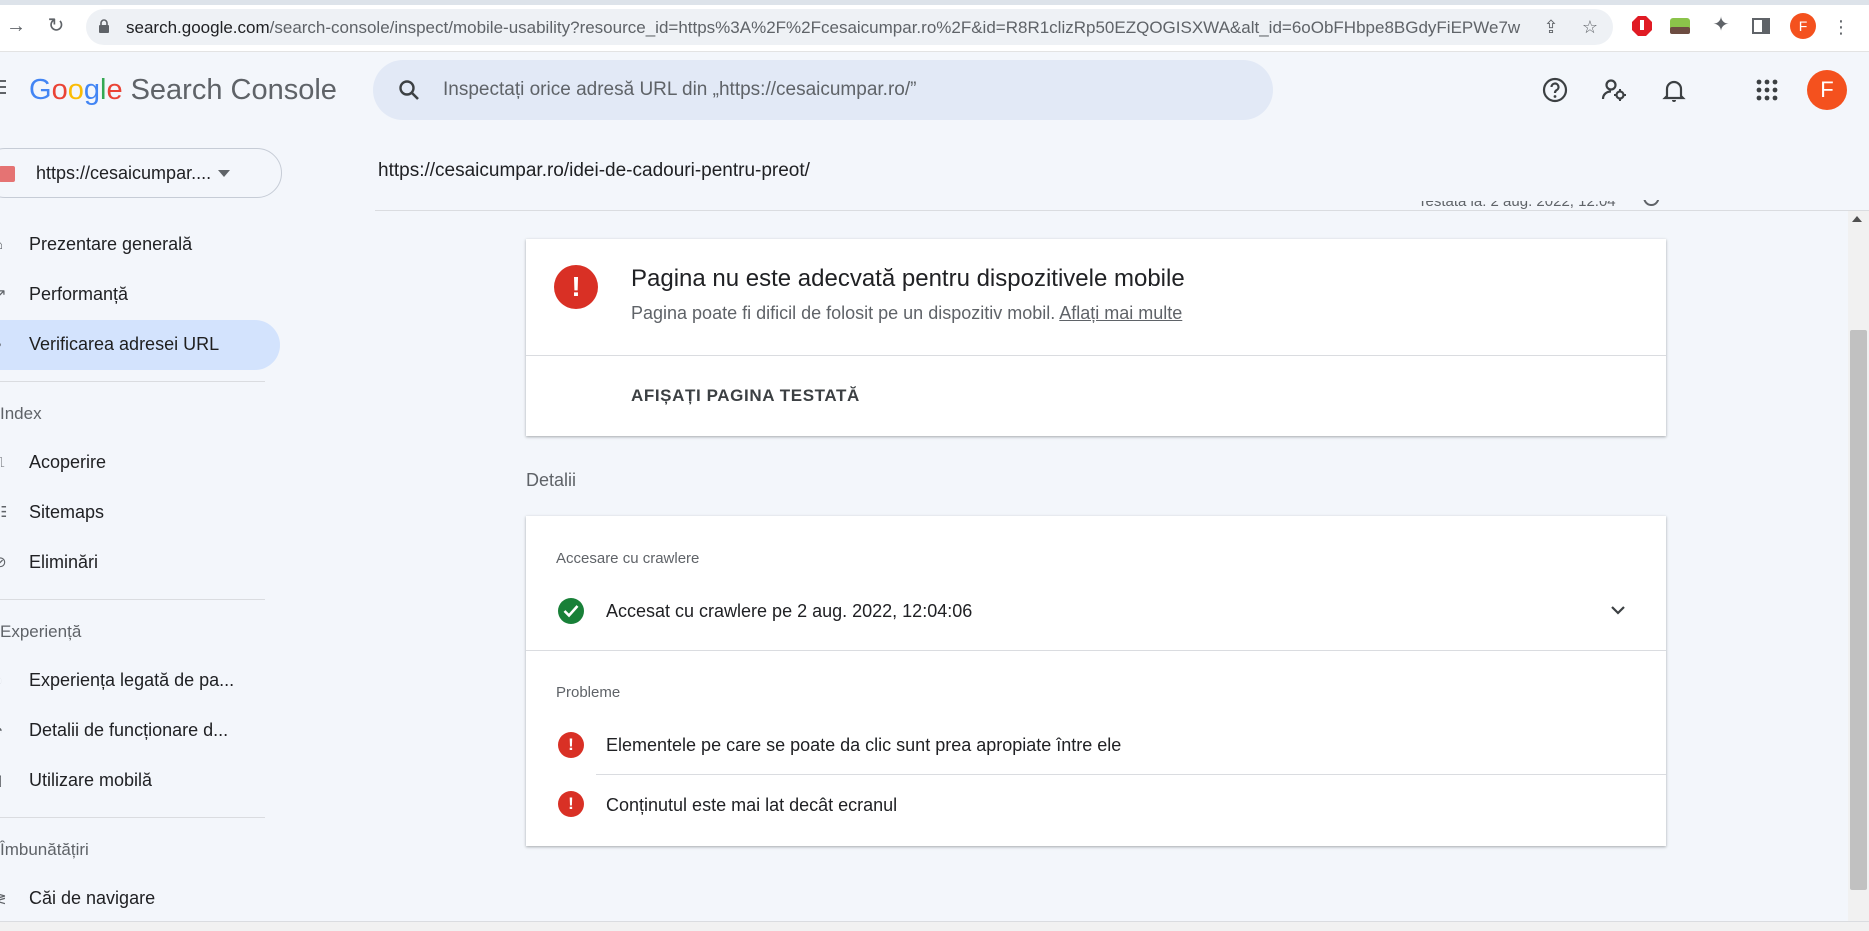  Describe the element at coordinates (140, 781) in the screenshot. I see `sidebar-item-mobile-usability: ▯ Utilizare mobilă` at that location.